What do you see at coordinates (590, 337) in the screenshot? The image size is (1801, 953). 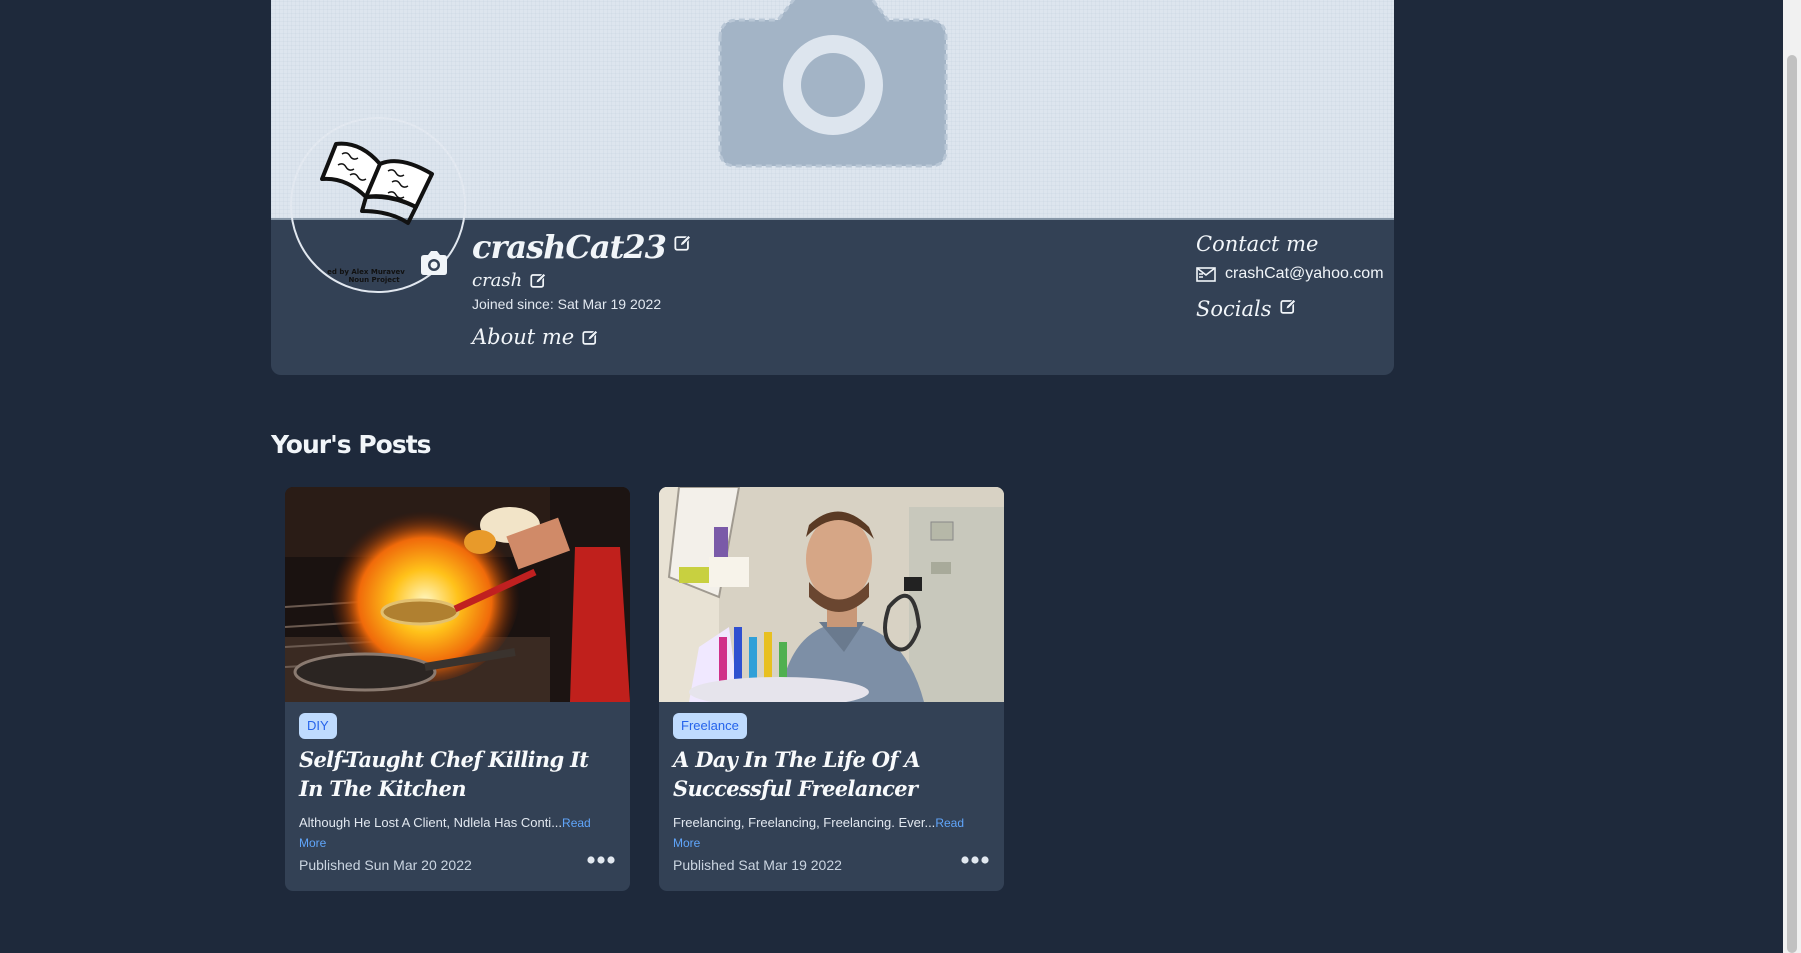 I see `edit-about-icon` at bounding box center [590, 337].